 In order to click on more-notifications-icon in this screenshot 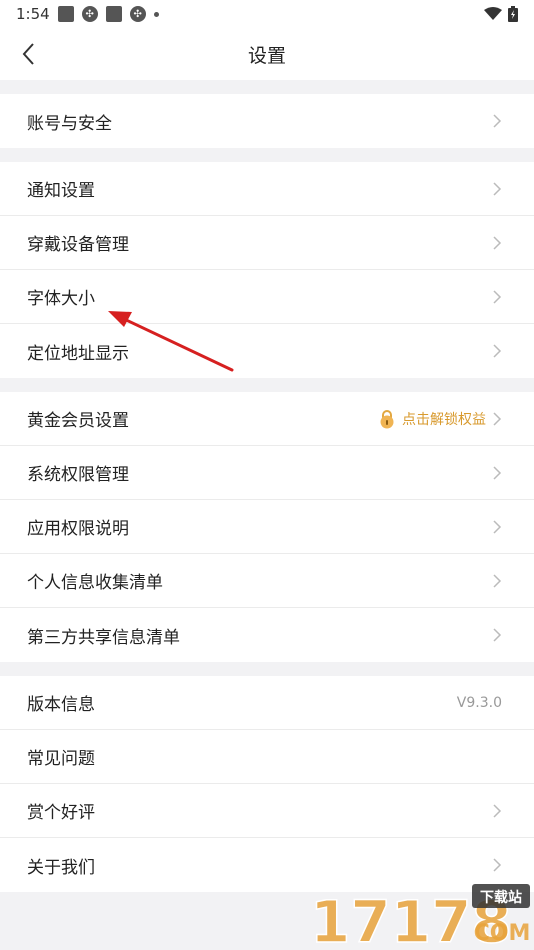, I will do `click(156, 14)`.